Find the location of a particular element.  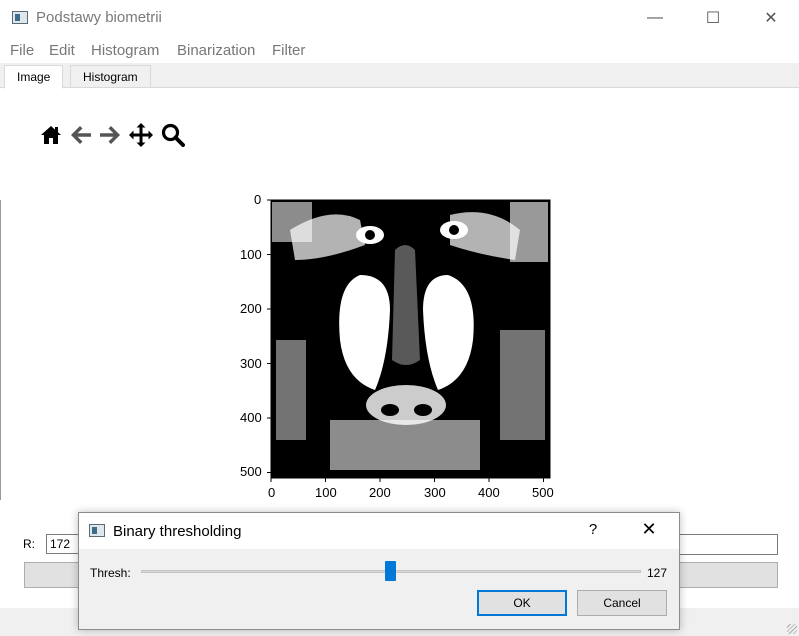

menu-bar: File Edit Histogram Binarization Filter is located at coordinates (399, 50).